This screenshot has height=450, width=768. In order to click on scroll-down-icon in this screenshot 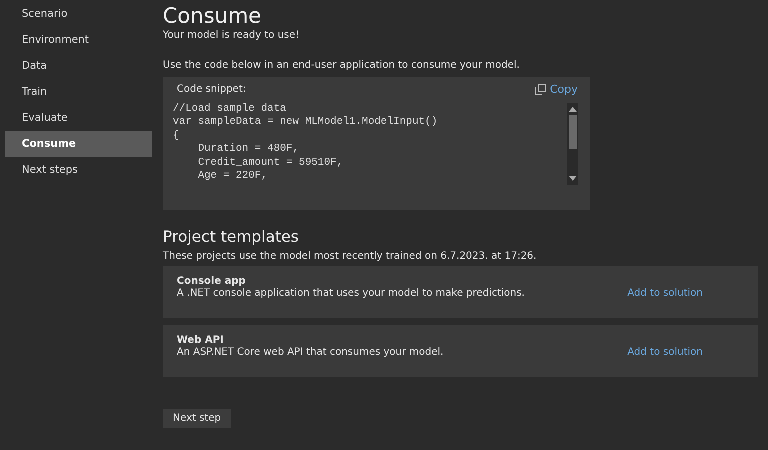, I will do `click(572, 179)`.